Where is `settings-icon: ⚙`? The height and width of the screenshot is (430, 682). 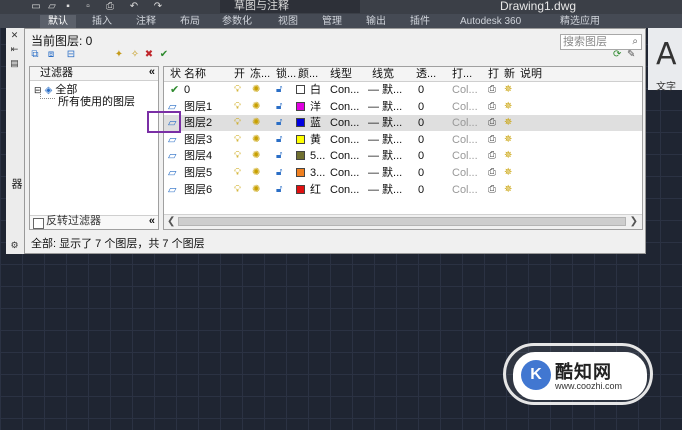 settings-icon: ⚙ is located at coordinates (14, 245).